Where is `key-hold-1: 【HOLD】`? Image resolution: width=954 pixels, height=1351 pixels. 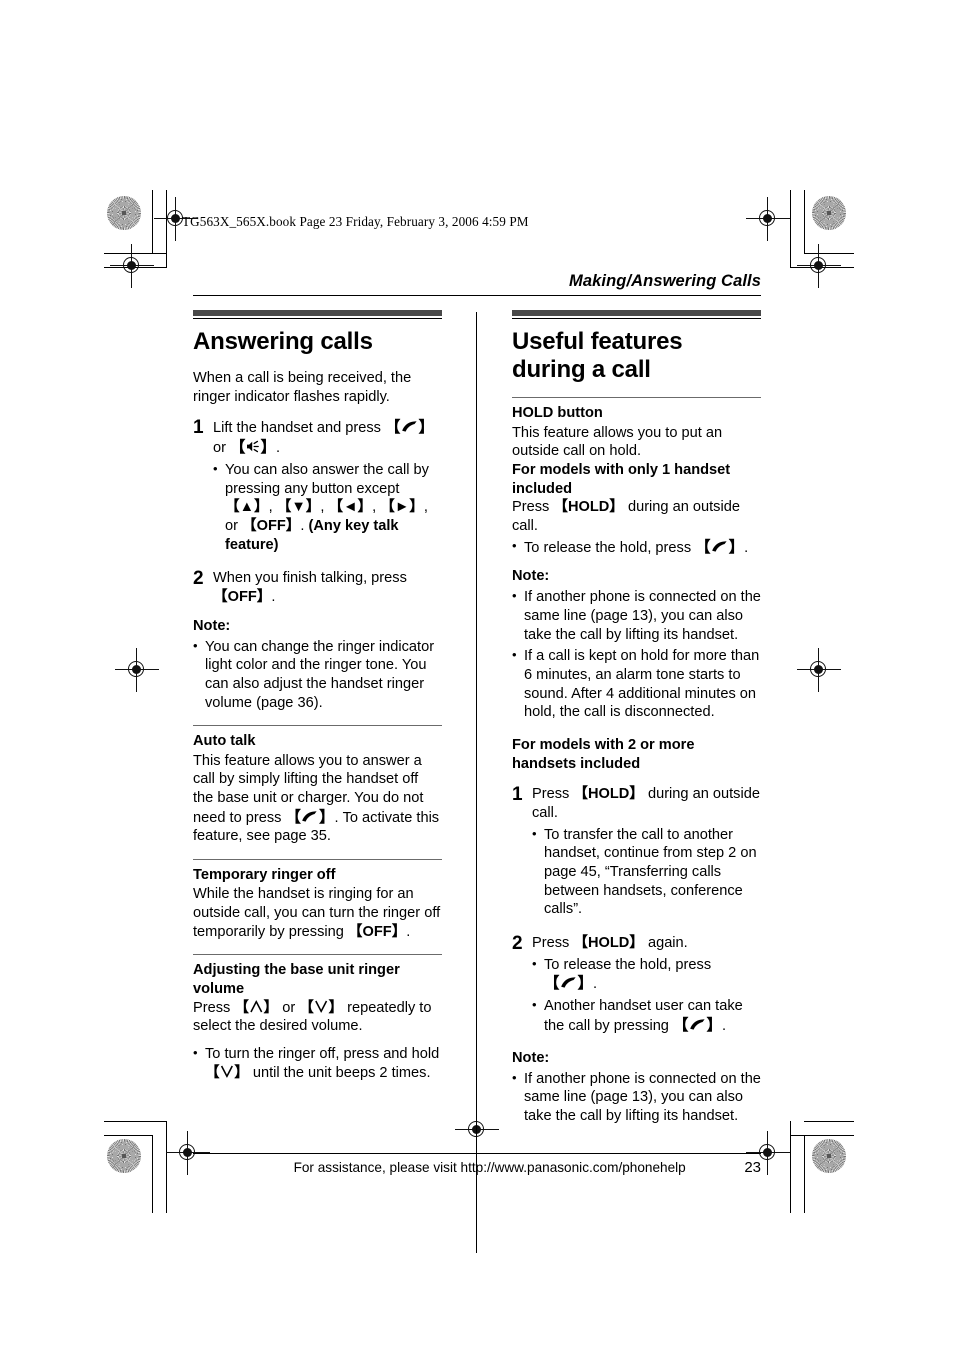 key-hold-1: 【HOLD】 is located at coordinates (588, 507).